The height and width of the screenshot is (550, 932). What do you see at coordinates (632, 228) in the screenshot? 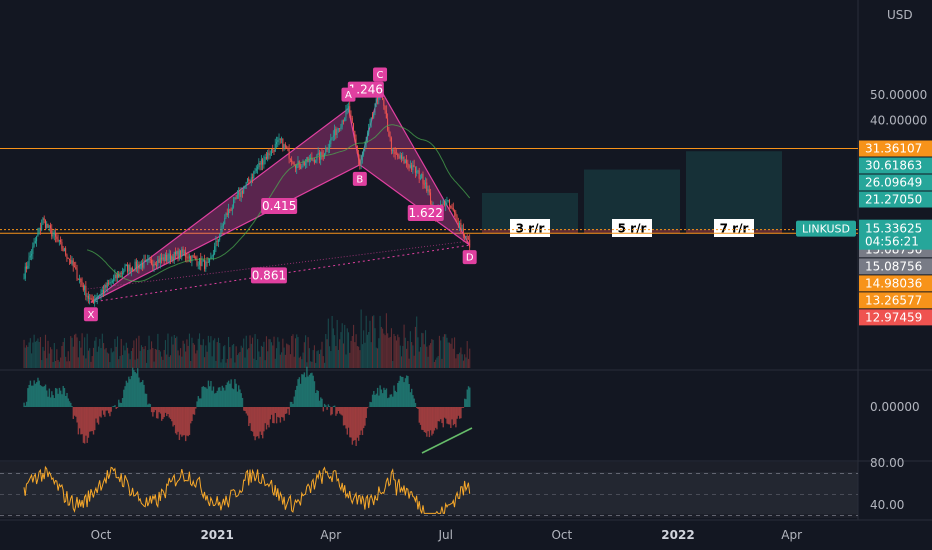
I see `target-label: 5 r/r` at bounding box center [632, 228].